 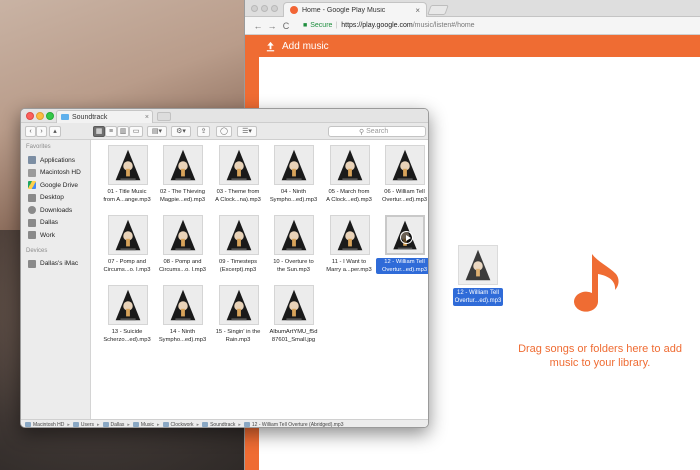 I want to click on chrome-close-dot, so click(x=254, y=8).